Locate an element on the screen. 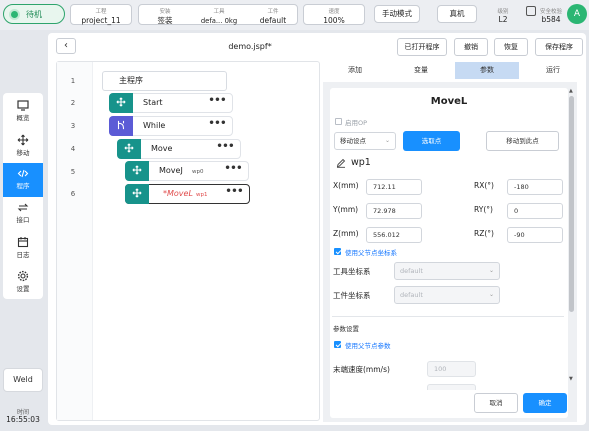  back-button: ‹ is located at coordinates (66, 46).